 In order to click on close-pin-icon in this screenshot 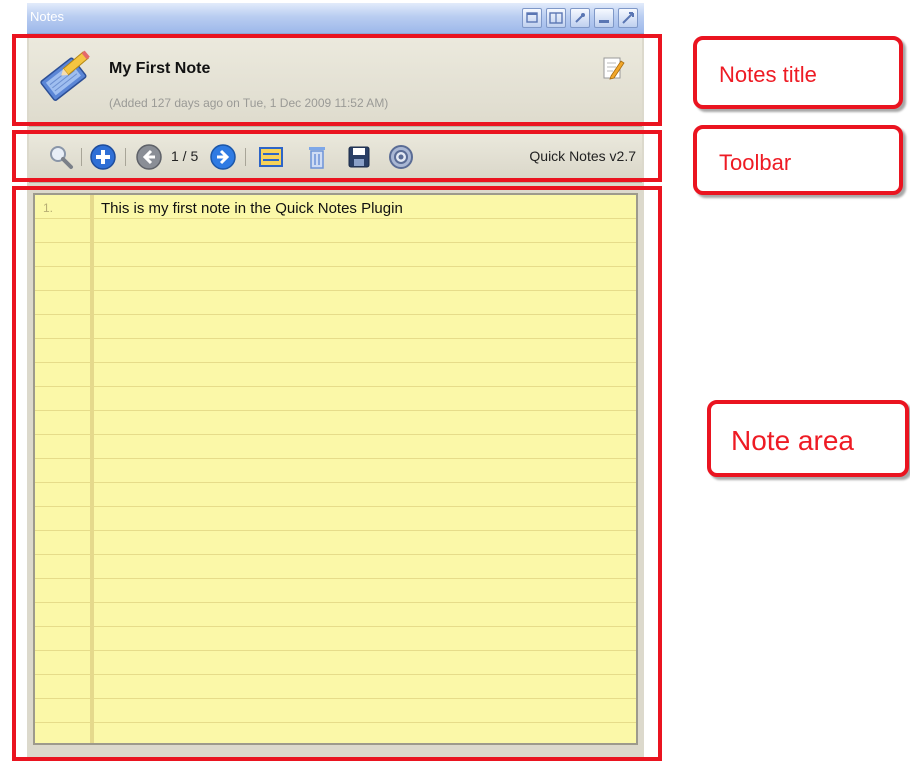, I will do `click(628, 18)`.